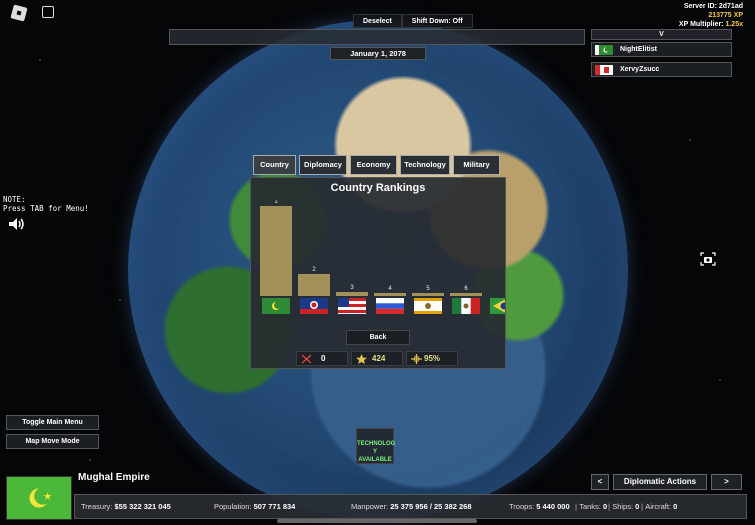  Describe the element at coordinates (416, 359) in the screenshot. I see `stability-icon` at that location.